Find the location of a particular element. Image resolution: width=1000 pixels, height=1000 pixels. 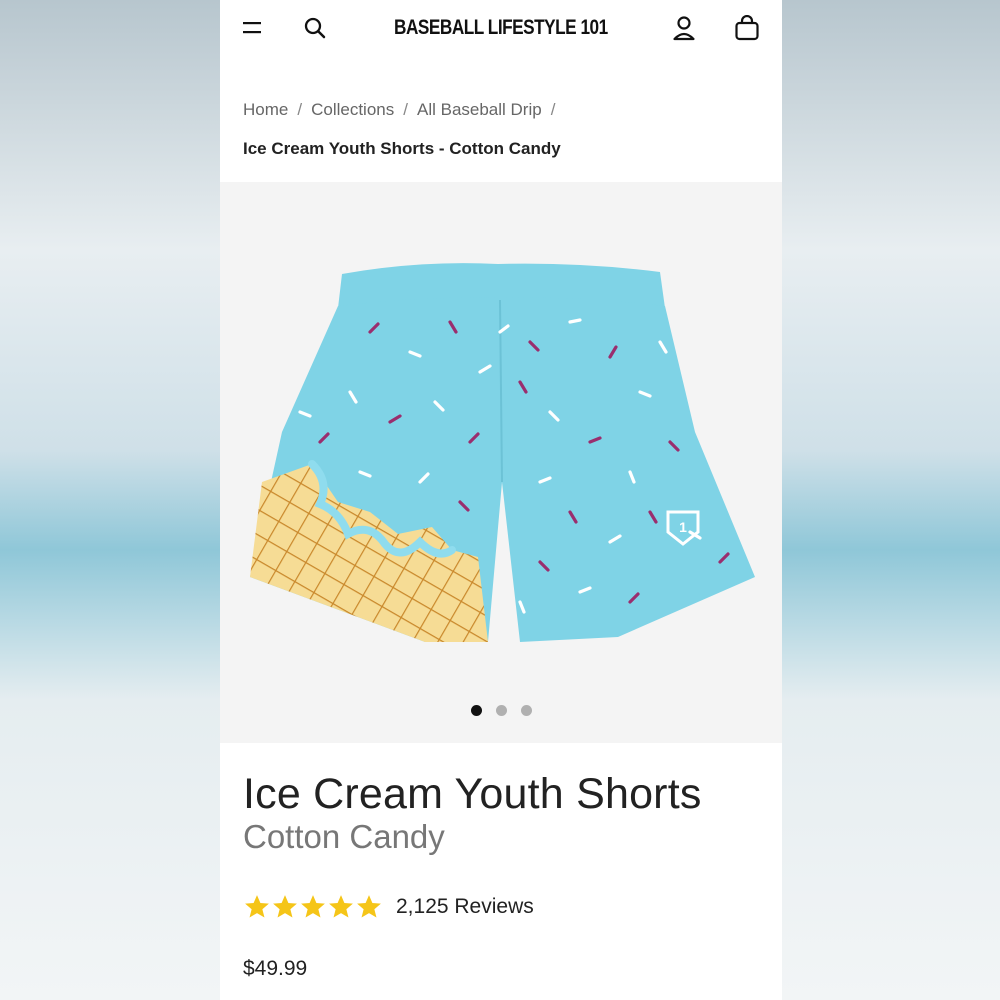

breadcrumb-current: Ice Cream Youth Shorts - Cotton Candy is located at coordinates (402, 148).